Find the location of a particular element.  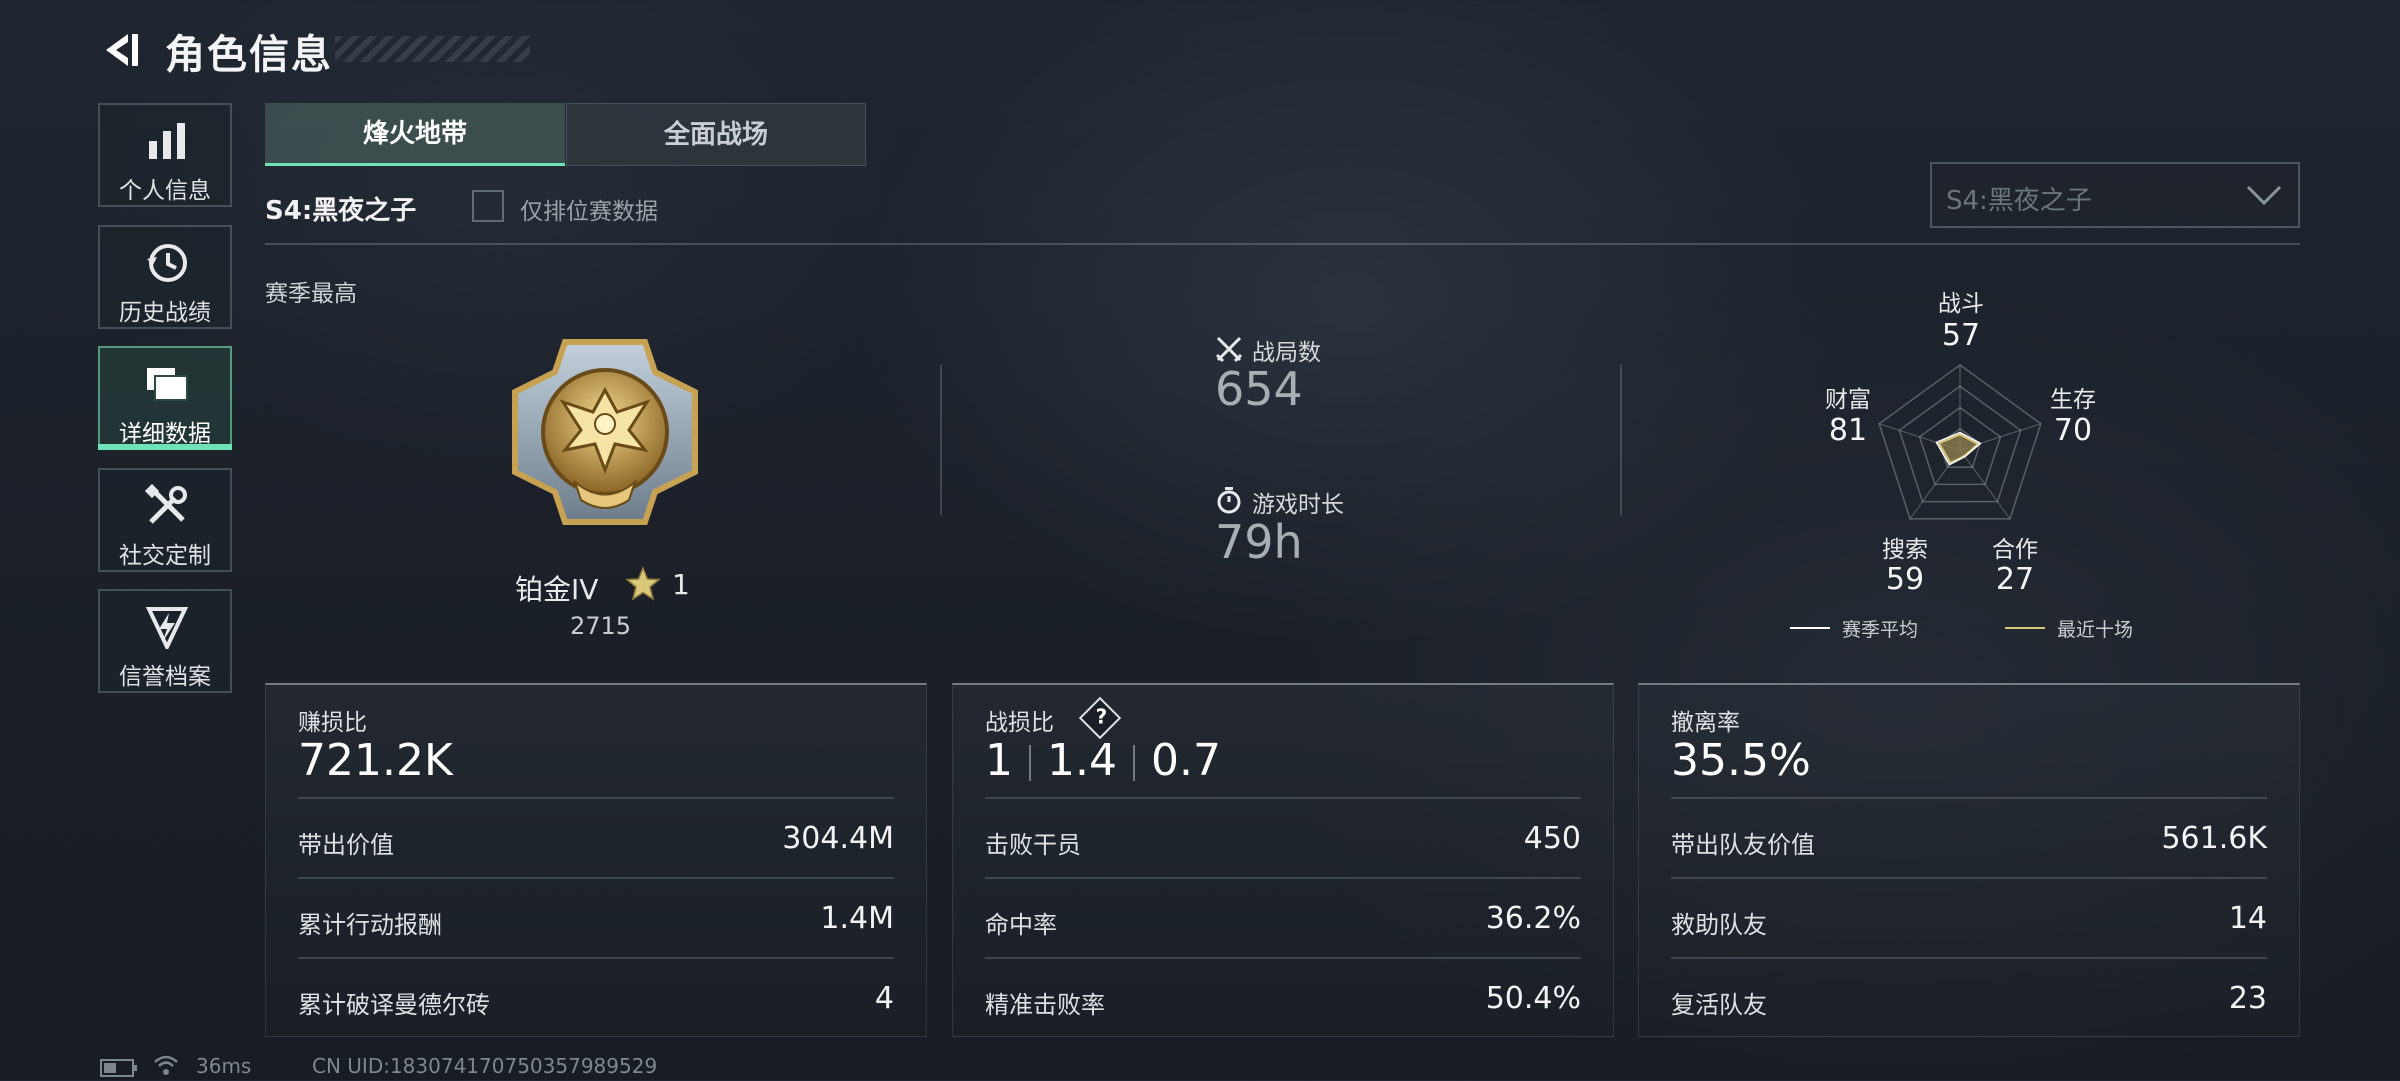

sidebar-item-reputation: 信誉档案 is located at coordinates (165, 641).